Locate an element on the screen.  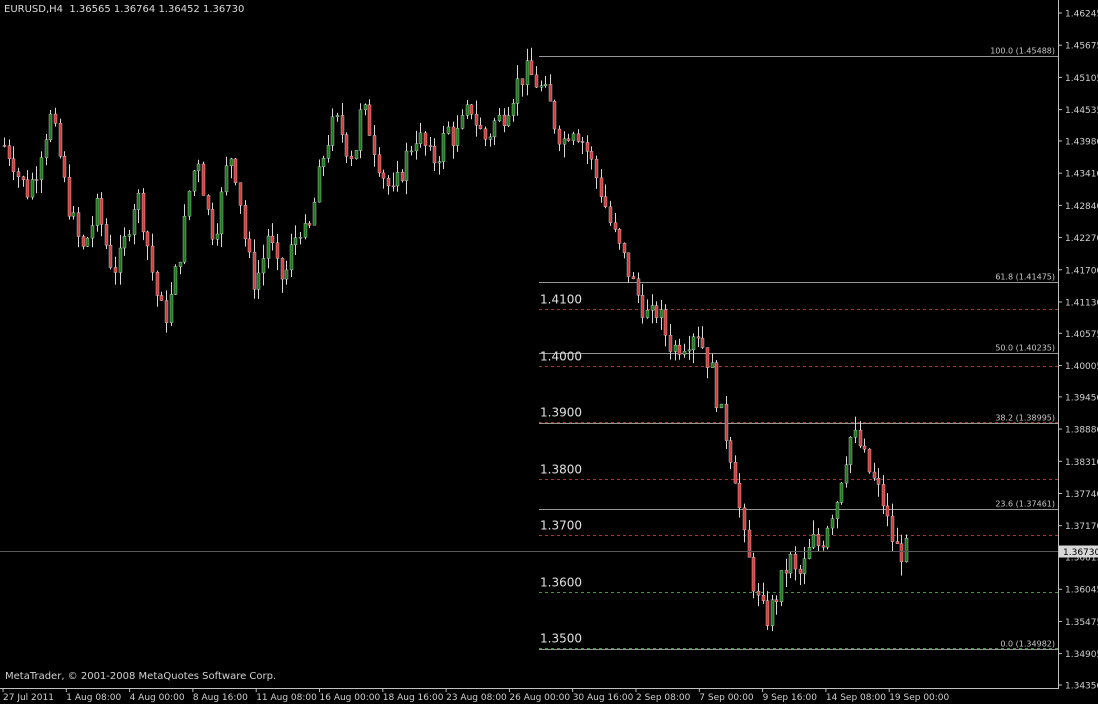
price-level-label: 1.3900 is located at coordinates (561, 413).